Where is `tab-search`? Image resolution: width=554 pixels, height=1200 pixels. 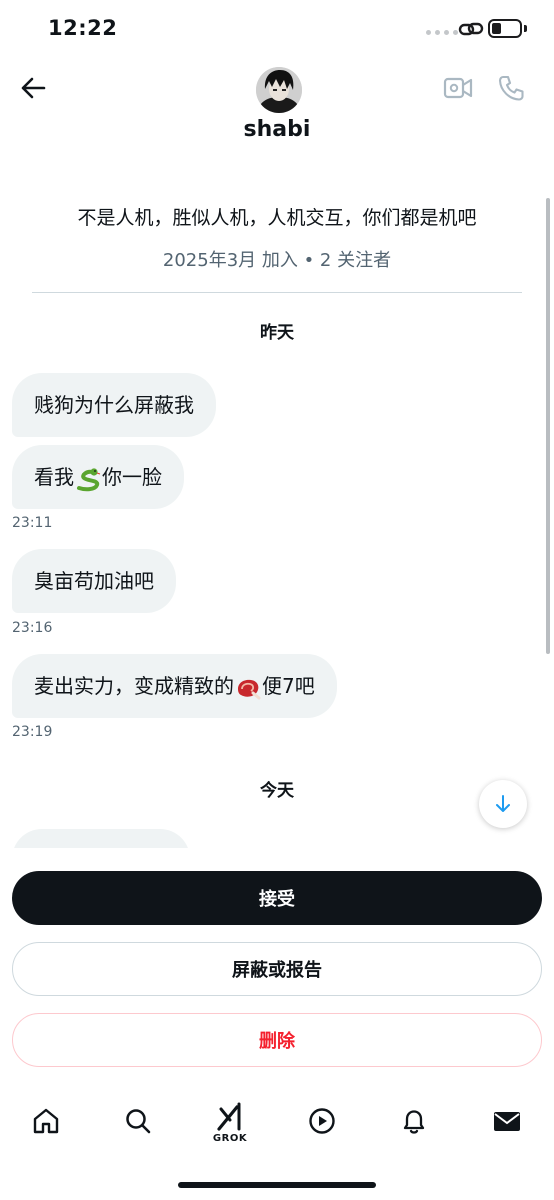 tab-search is located at coordinates (138, 1121).